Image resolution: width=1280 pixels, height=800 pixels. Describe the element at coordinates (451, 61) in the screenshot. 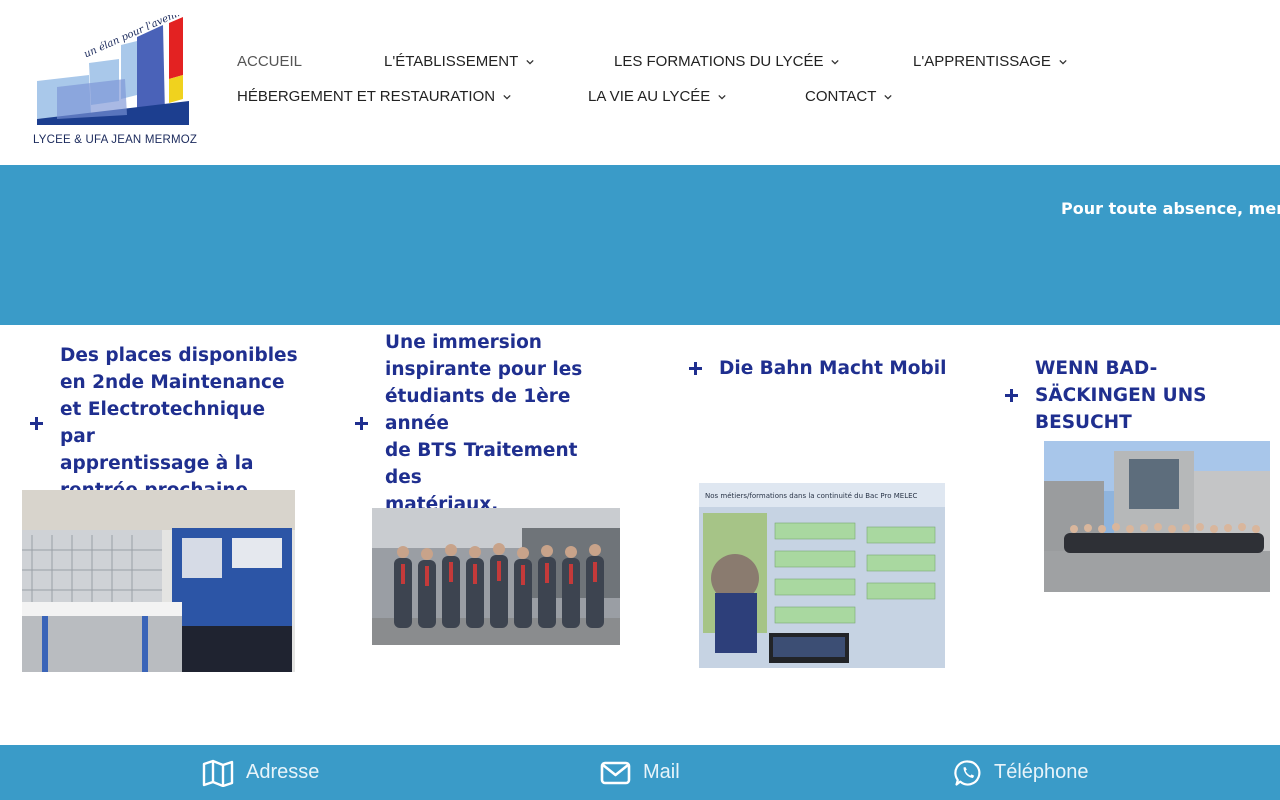

I see `nav-label: L'ÉTABLISSEMENT` at that location.